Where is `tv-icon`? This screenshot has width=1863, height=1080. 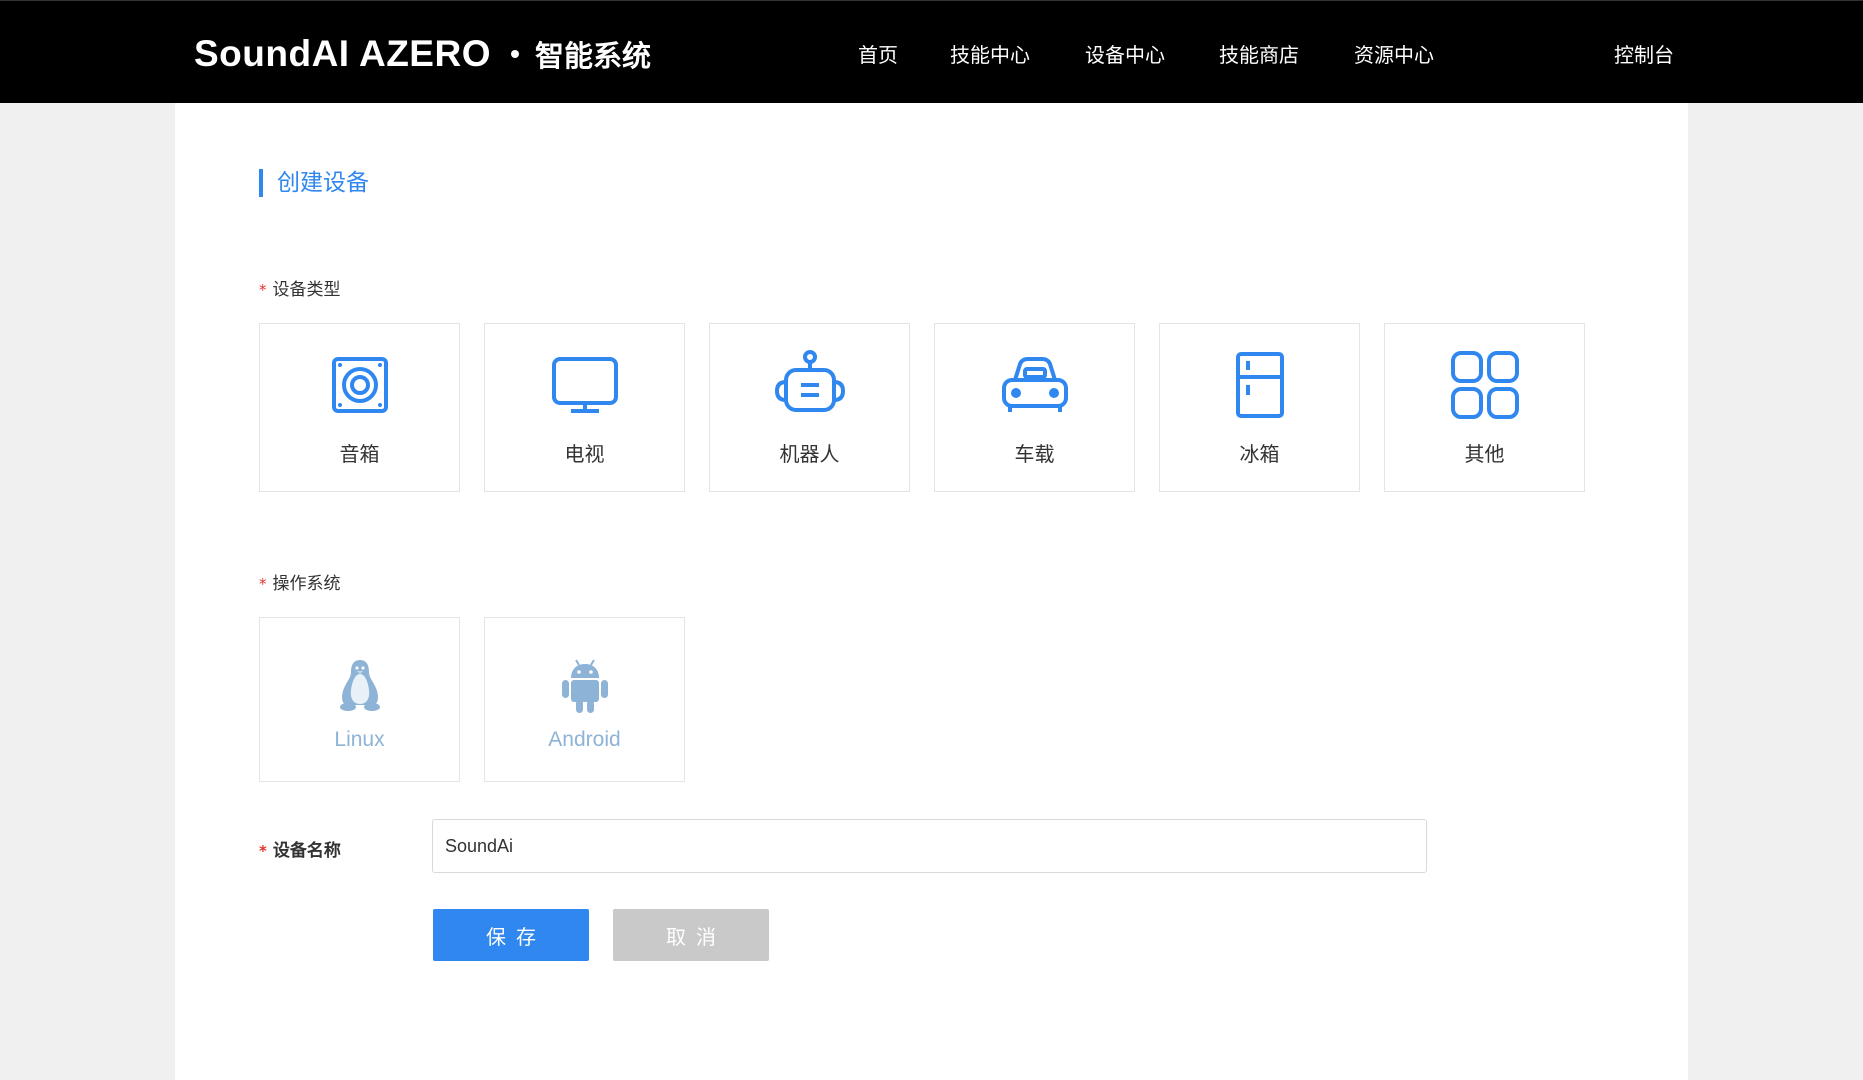 tv-icon is located at coordinates (584, 385).